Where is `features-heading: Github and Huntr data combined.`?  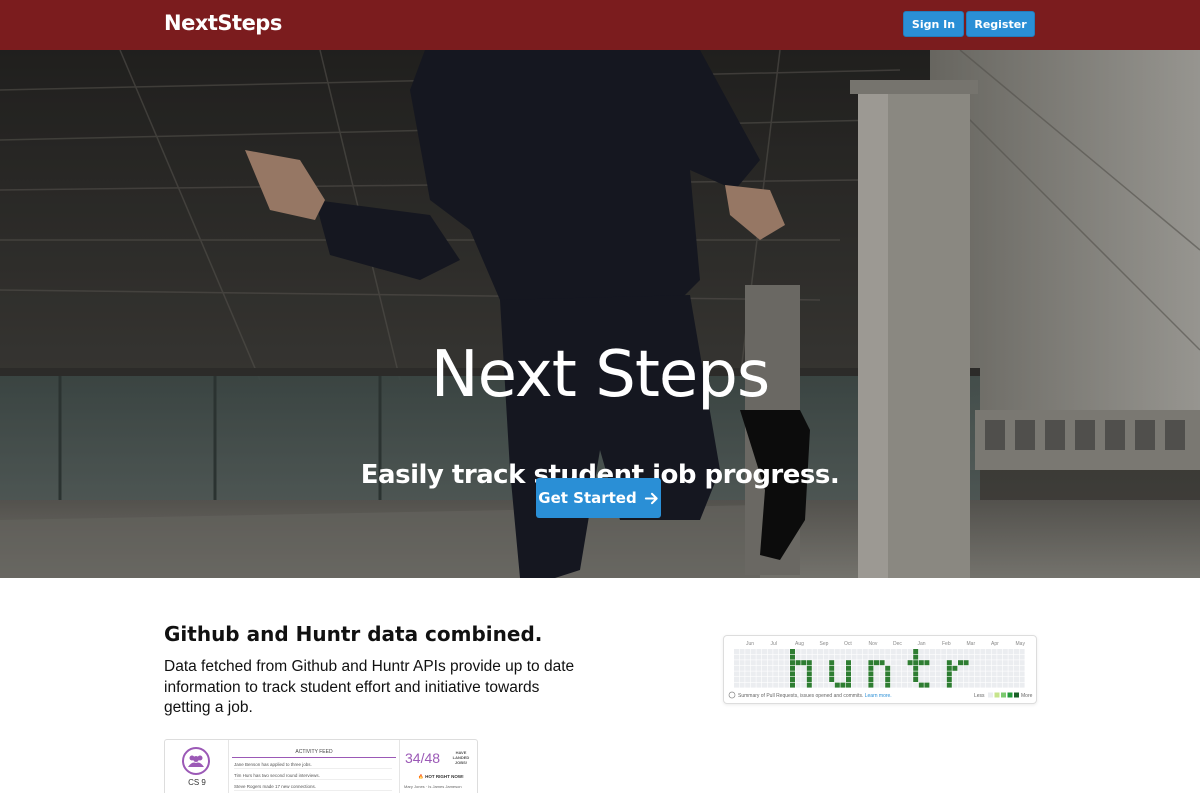 features-heading: Github and Huntr data combined. is located at coordinates (353, 634).